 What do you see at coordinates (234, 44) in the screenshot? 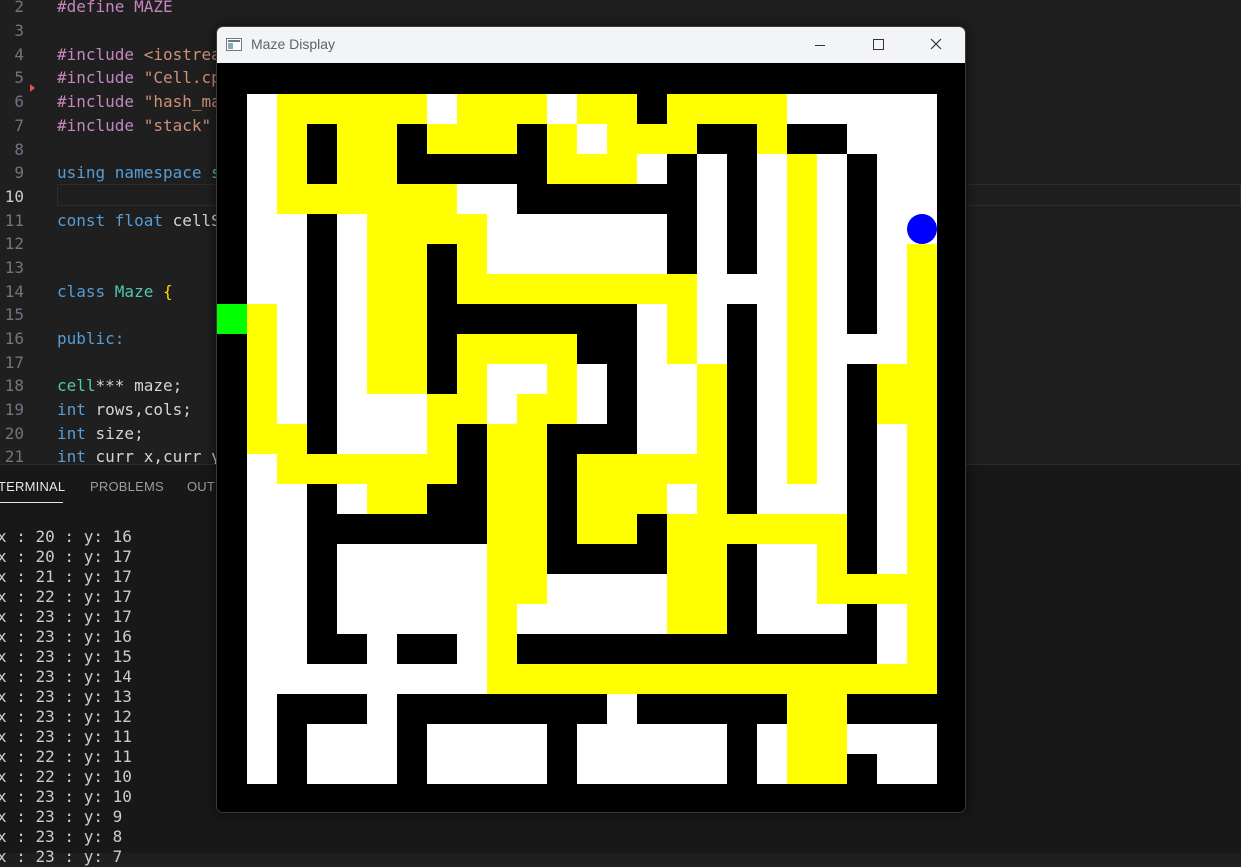
I see `window-app-icon` at bounding box center [234, 44].